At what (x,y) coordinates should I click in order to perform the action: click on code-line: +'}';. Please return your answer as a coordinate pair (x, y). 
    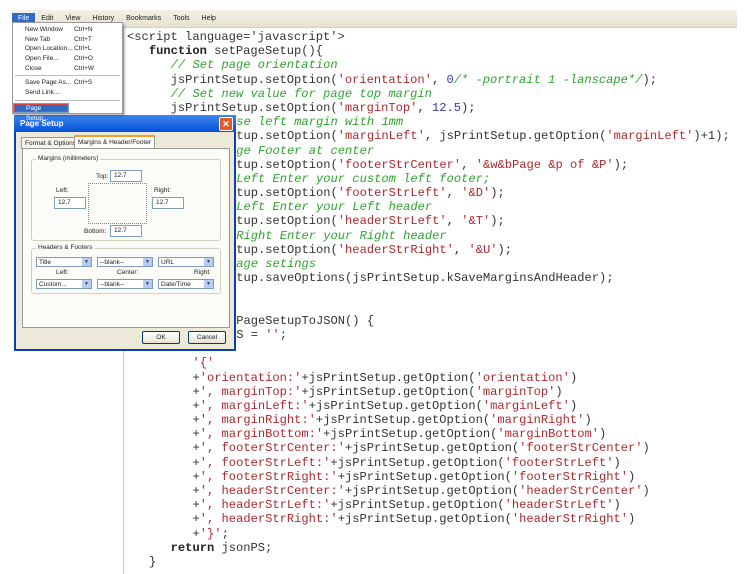
    Looking at the image, I should click on (428, 534).